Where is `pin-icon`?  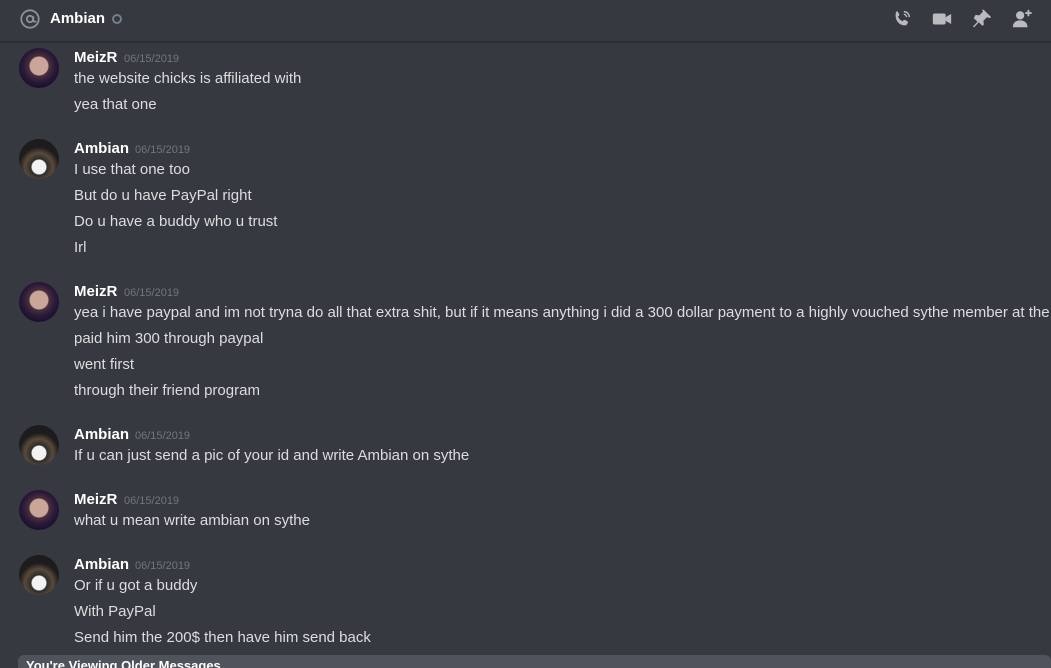 pin-icon is located at coordinates (982, 19).